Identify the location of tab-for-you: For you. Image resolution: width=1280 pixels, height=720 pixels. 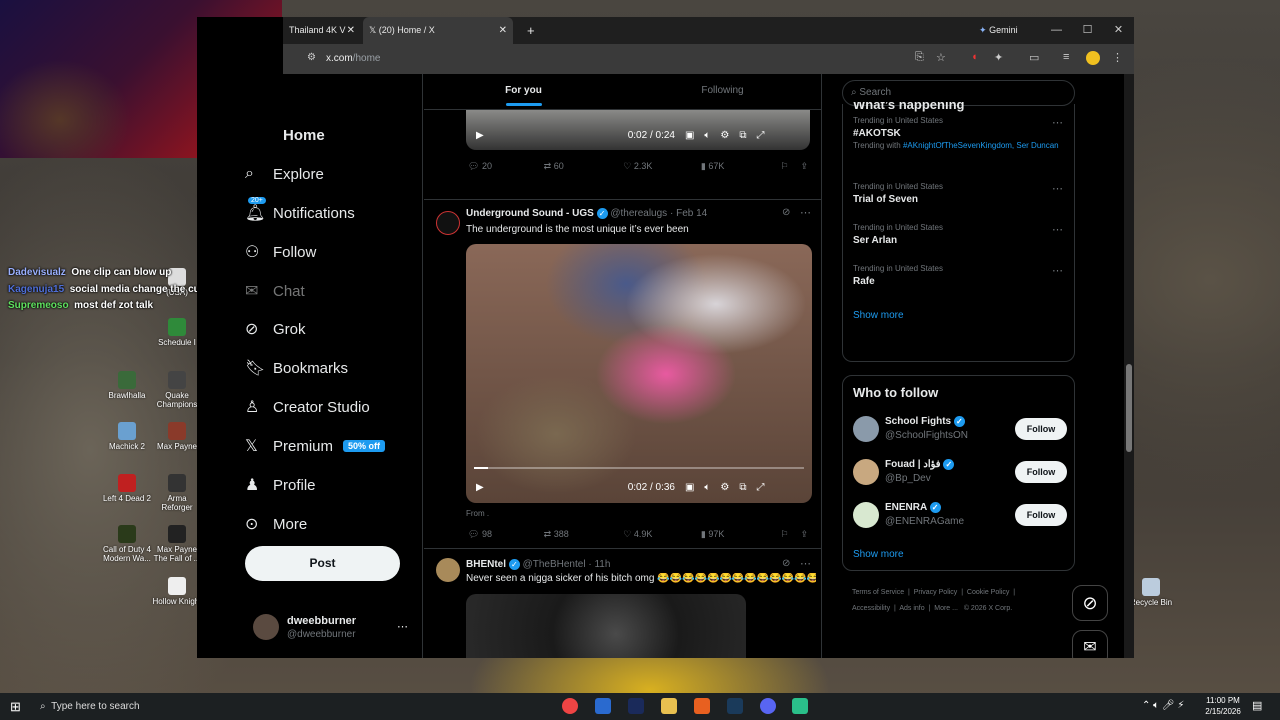
(523, 95).